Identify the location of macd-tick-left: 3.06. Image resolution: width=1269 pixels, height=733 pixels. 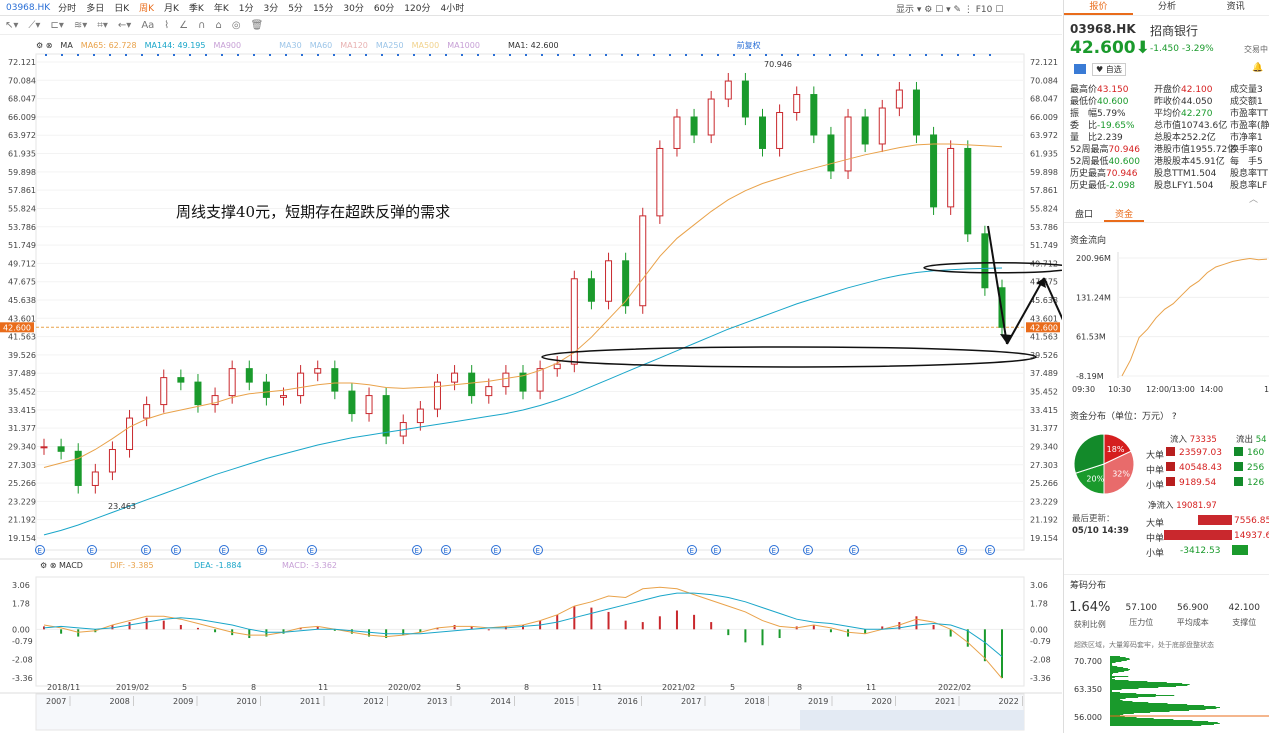
(21, 585).